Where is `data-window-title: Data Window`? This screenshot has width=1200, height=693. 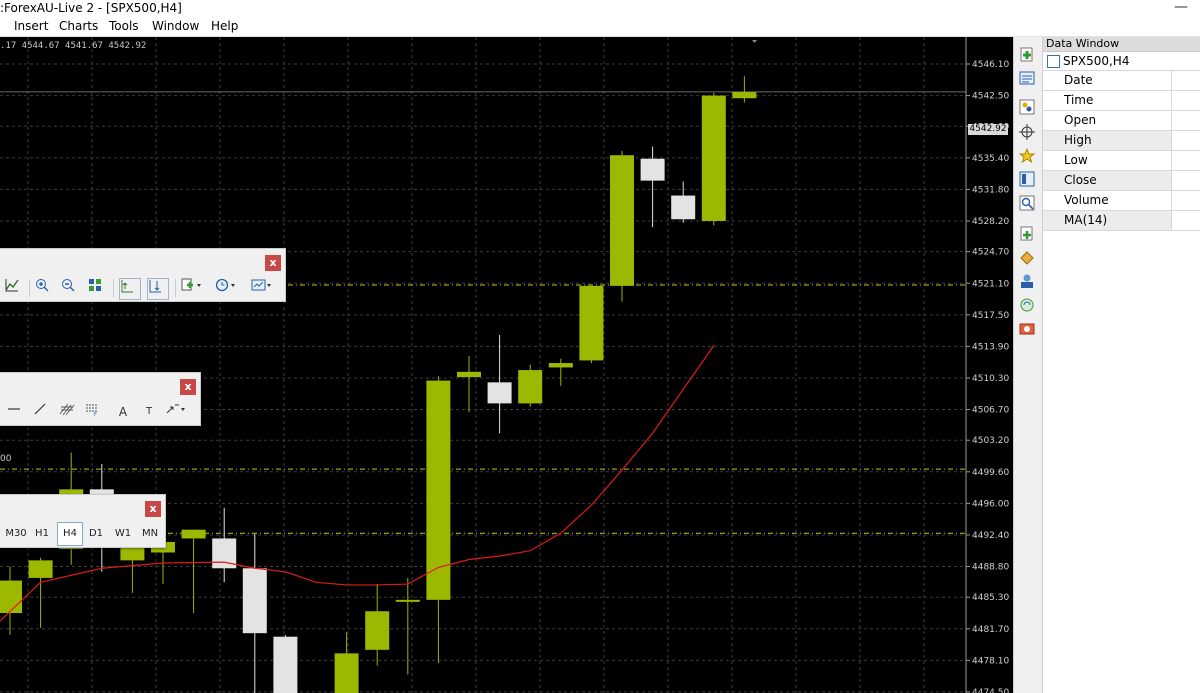
data-window-title: Data Window is located at coordinates (1121, 44).